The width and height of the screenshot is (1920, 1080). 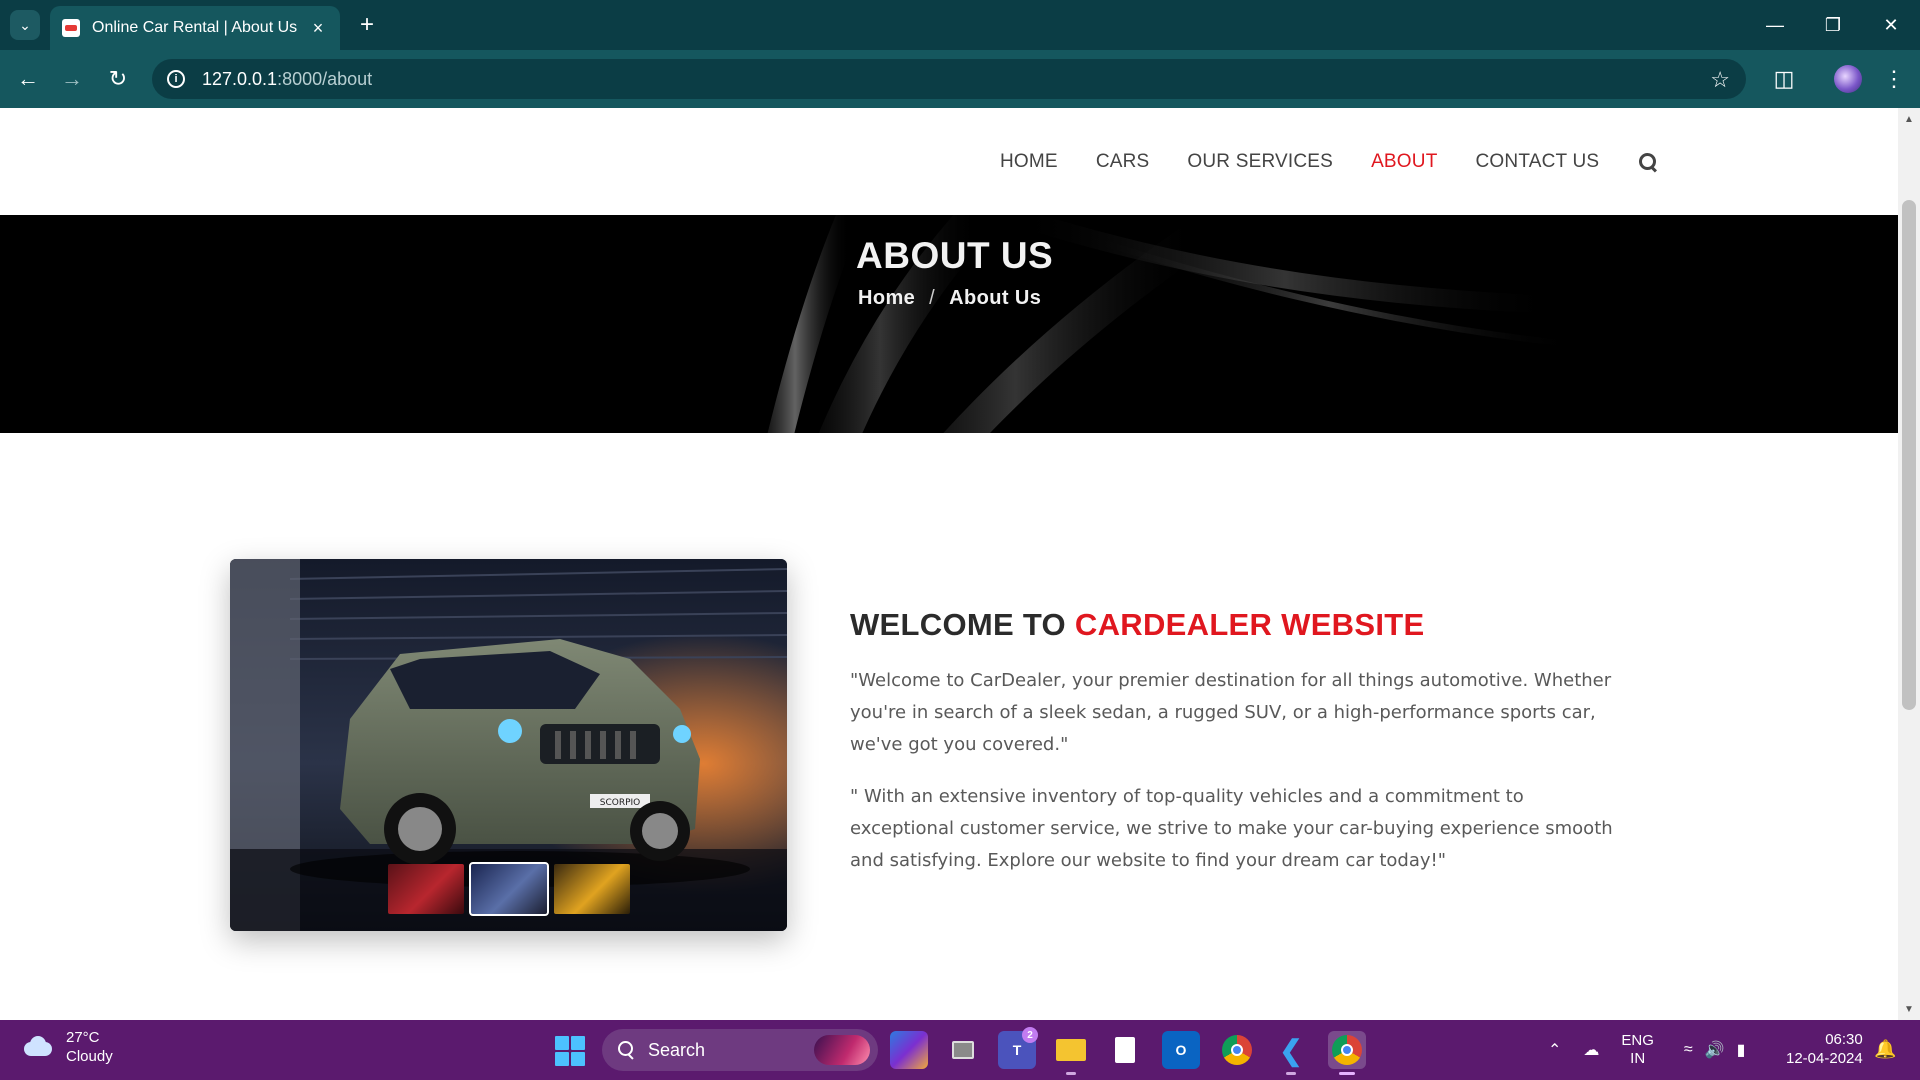 I want to click on time: 06:30, so click(x=1844, y=1039).